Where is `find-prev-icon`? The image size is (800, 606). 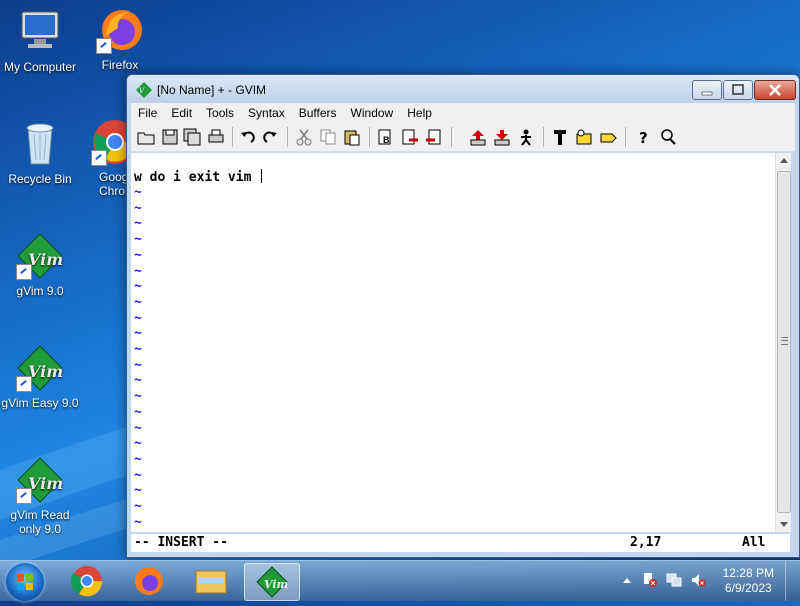 find-prev-icon is located at coordinates (434, 137).